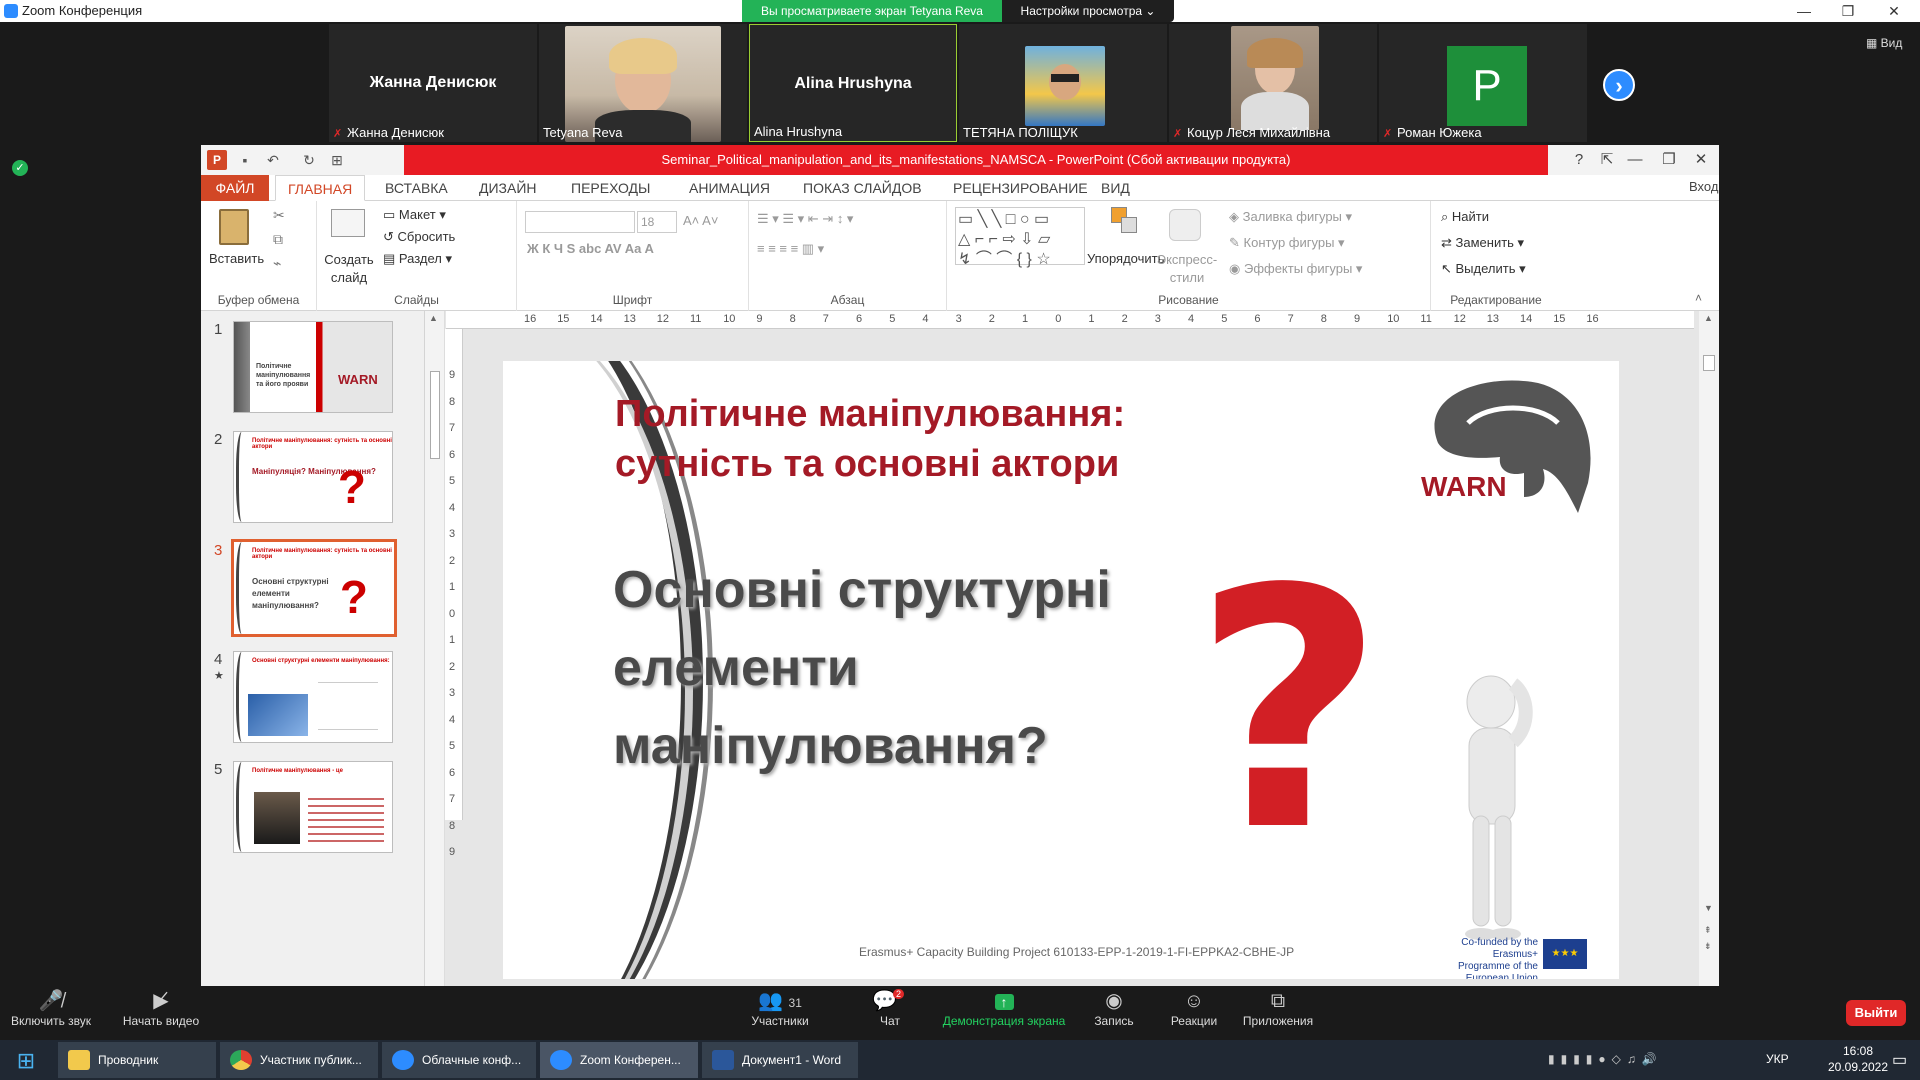 Image resolution: width=1920 pixels, height=1080 pixels. What do you see at coordinates (1579, 160) in the screenshot?
I see `help-icon: ?` at bounding box center [1579, 160].